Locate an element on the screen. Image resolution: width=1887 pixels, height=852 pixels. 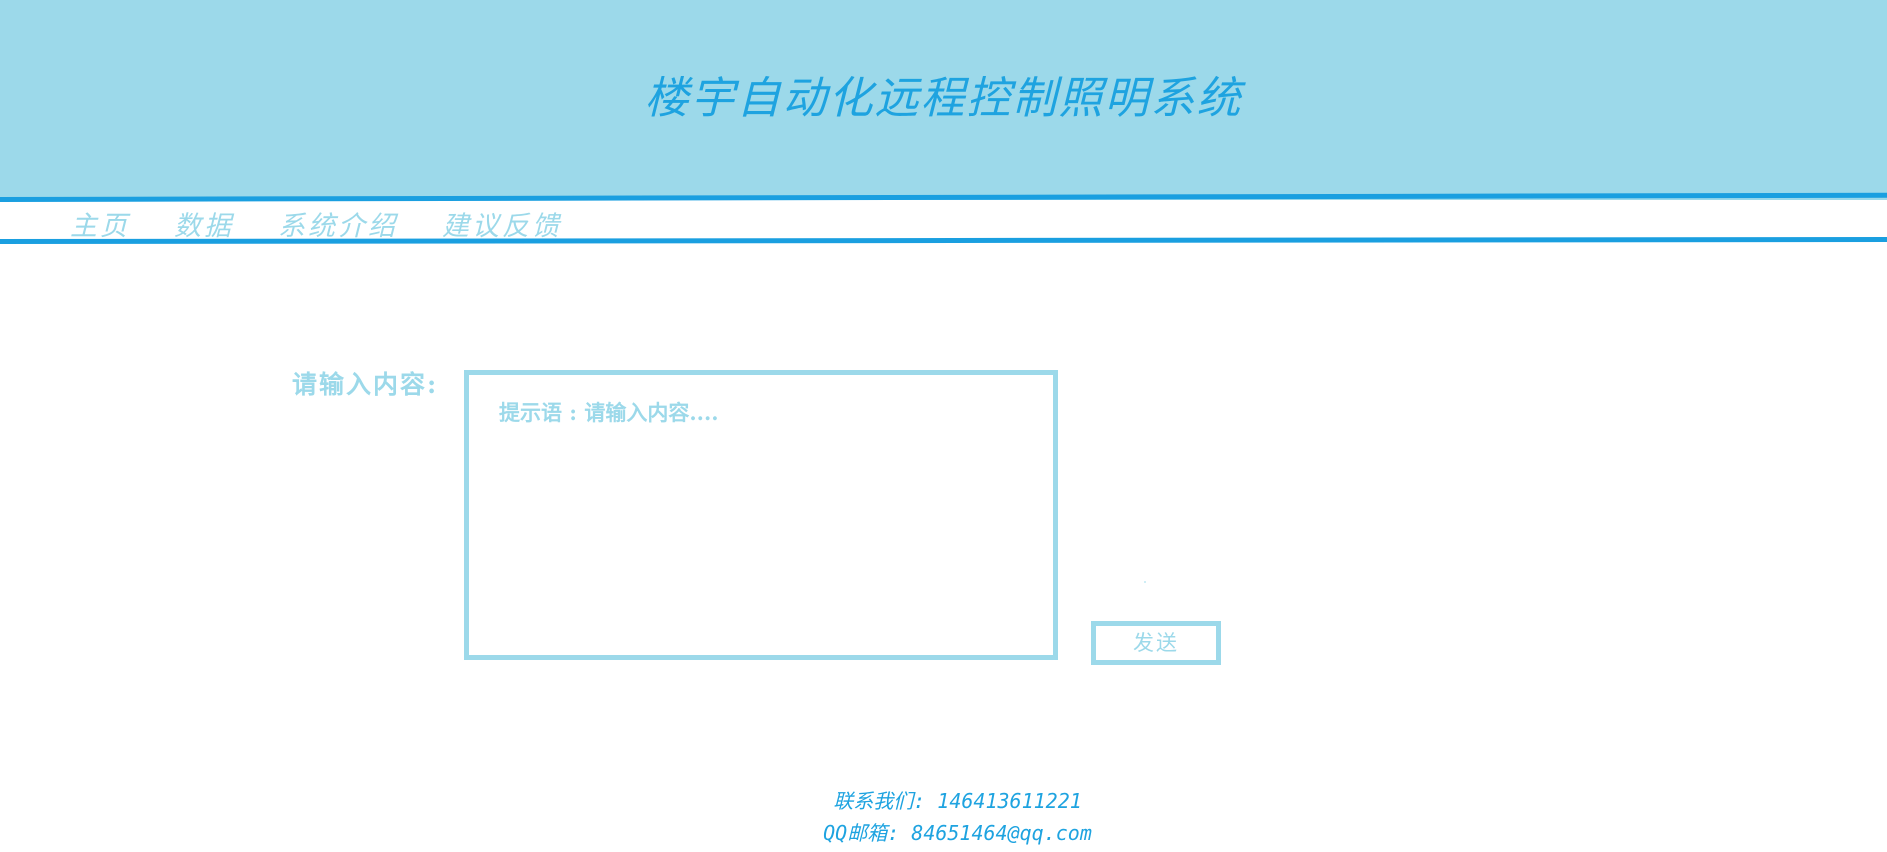
send-button: 发送 is located at coordinates (1156, 643).